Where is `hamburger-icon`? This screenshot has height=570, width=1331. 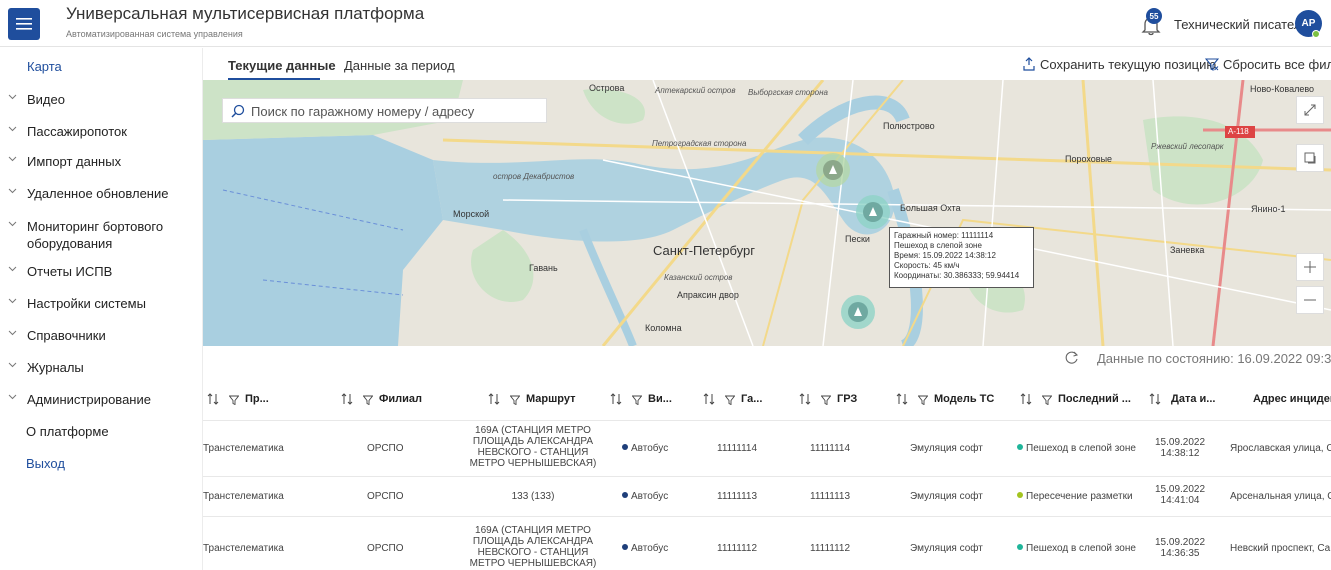 hamburger-icon is located at coordinates (24, 24).